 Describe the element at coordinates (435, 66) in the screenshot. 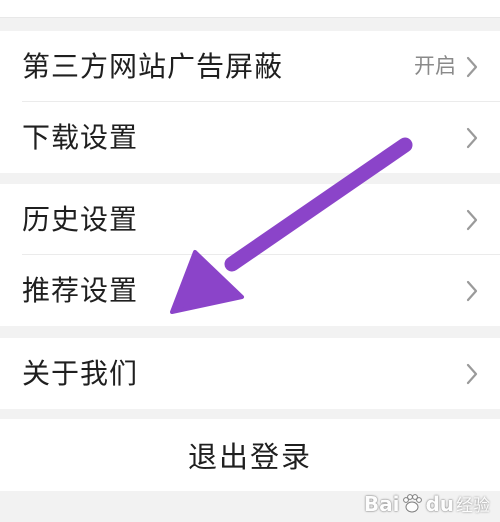

I see `ad-block-status: 开启` at that location.